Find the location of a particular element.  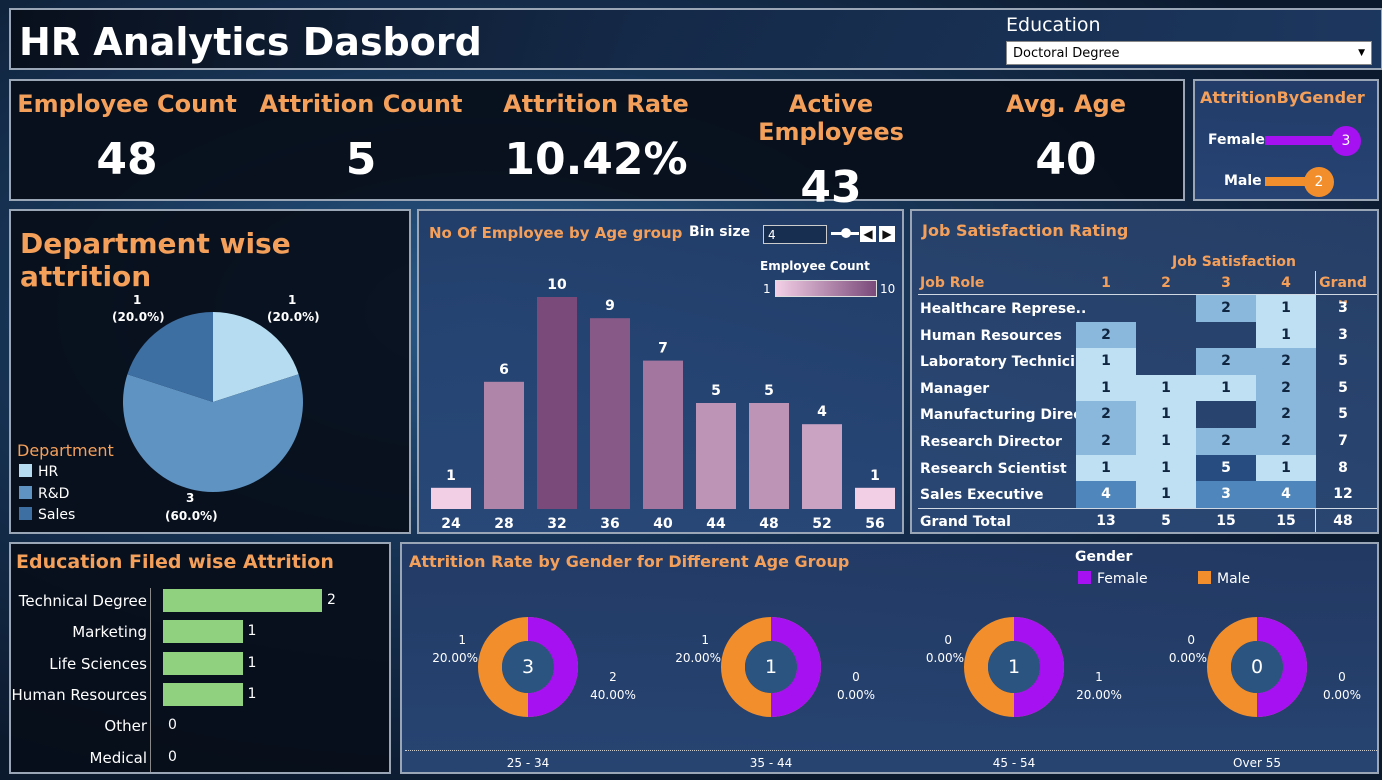

education-filter-dropdown: Doctoral Degree ▼ is located at coordinates (1189, 53).